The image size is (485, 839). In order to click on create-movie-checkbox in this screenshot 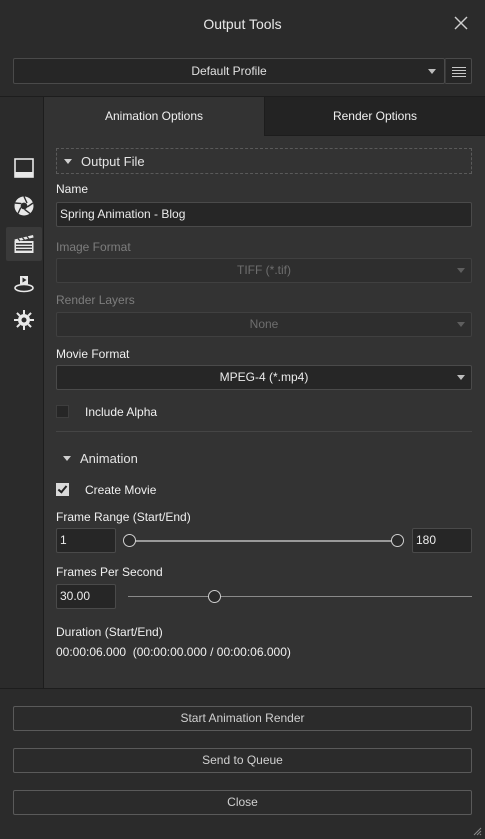, I will do `click(62, 489)`.